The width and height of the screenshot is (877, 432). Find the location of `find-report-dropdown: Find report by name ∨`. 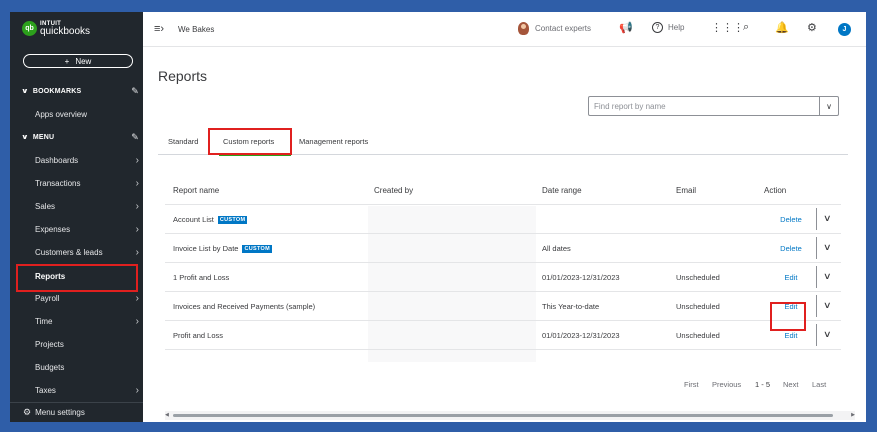

find-report-dropdown: Find report by name ∨ is located at coordinates (713, 106).